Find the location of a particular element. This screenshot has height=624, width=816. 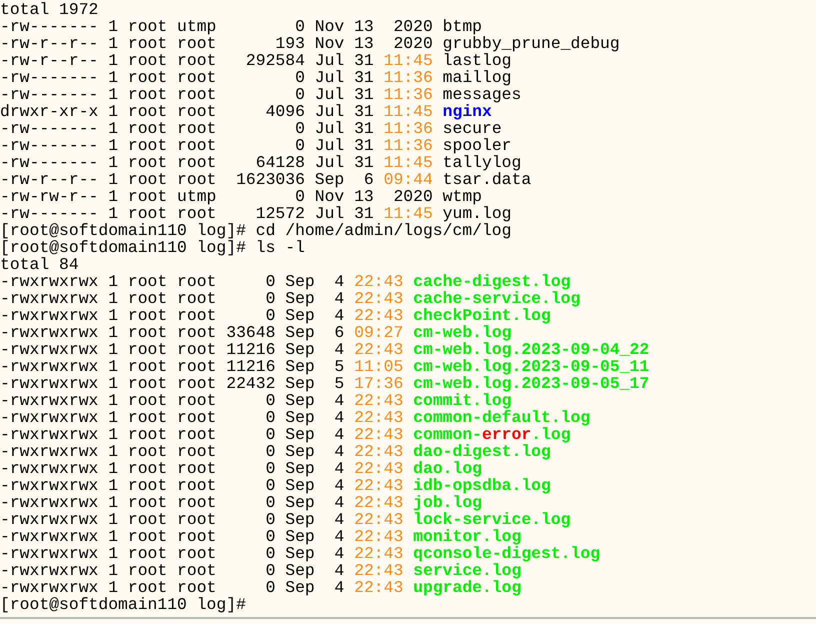

file-name: cm-web.log.2023-09-04_22 is located at coordinates (531, 349).